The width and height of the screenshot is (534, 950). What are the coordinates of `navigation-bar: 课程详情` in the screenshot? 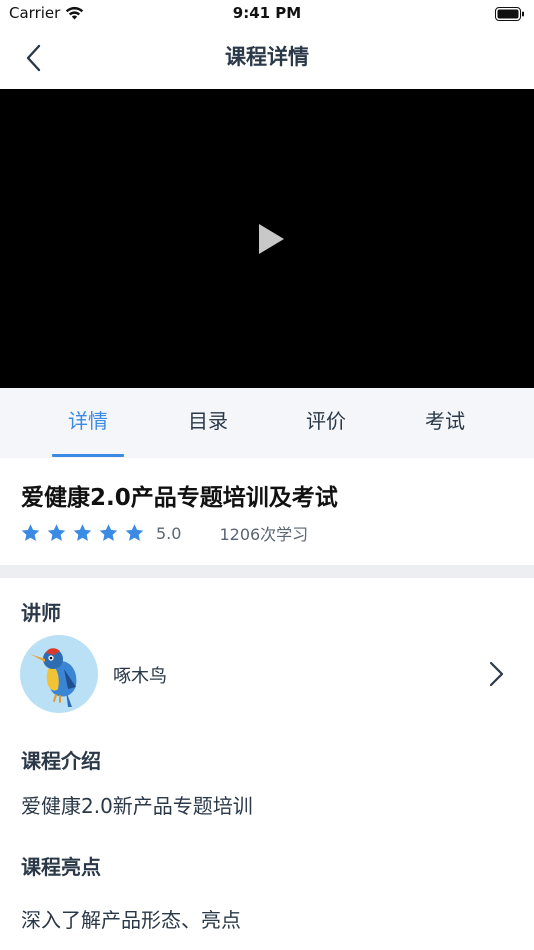 It's located at (267, 58).